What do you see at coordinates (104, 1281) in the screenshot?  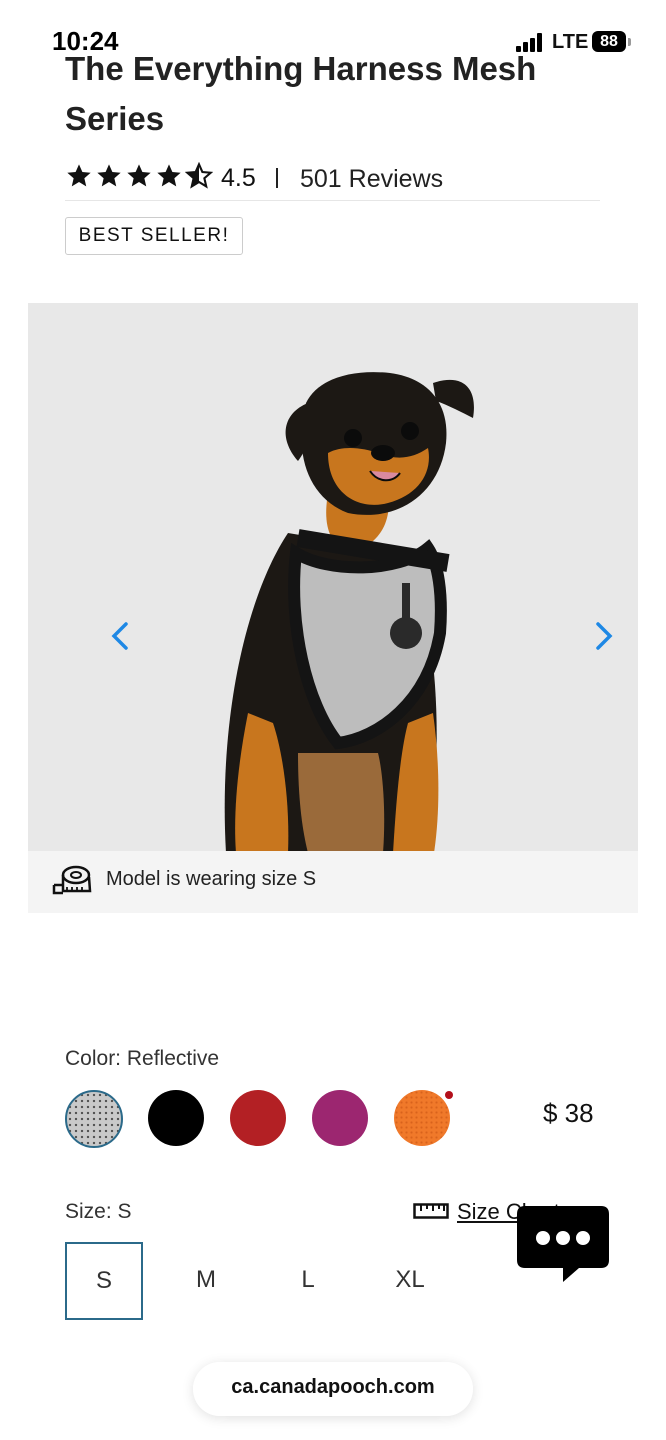 I see `size-option-s: S` at bounding box center [104, 1281].